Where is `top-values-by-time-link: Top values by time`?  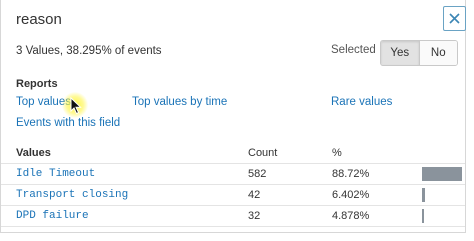 top-values-by-time-link: Top values by time is located at coordinates (179, 102).